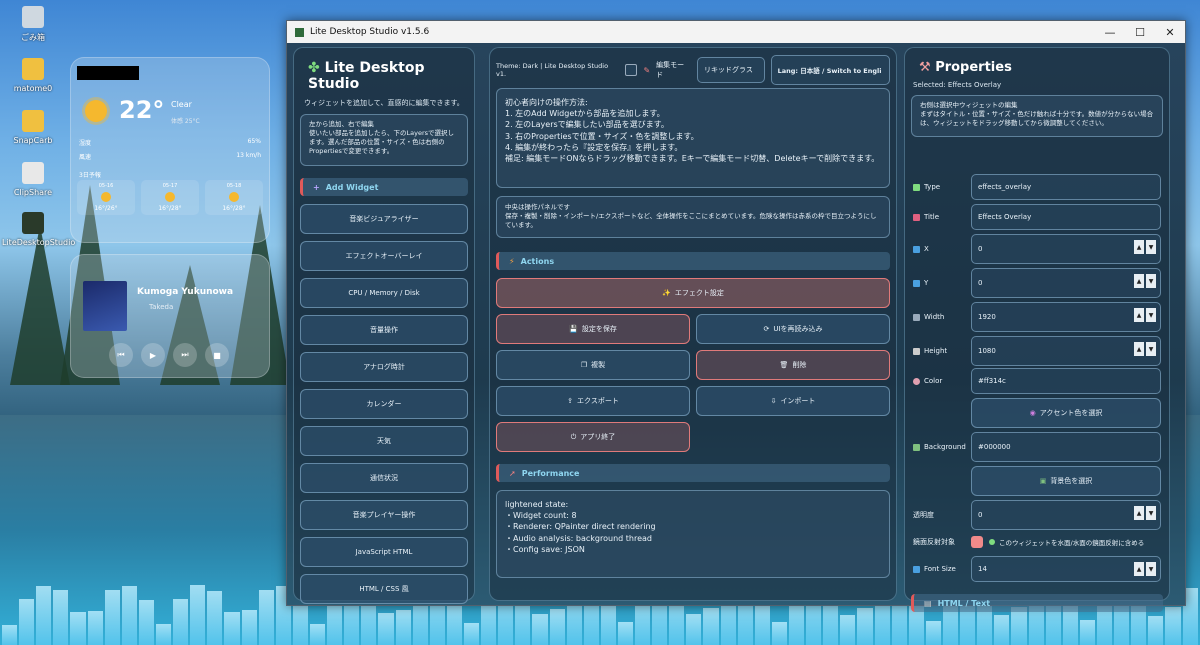 This screenshot has width=1200, height=645. What do you see at coordinates (992, 542) in the screenshot?
I see `reflect-checkbox` at bounding box center [992, 542].